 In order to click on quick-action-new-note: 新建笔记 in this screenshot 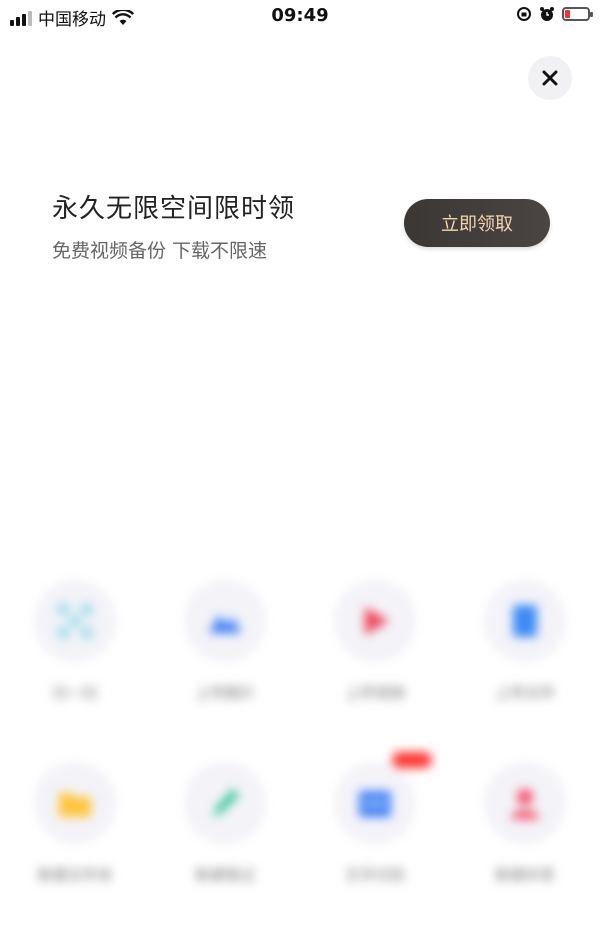, I will do `click(225, 837)`.